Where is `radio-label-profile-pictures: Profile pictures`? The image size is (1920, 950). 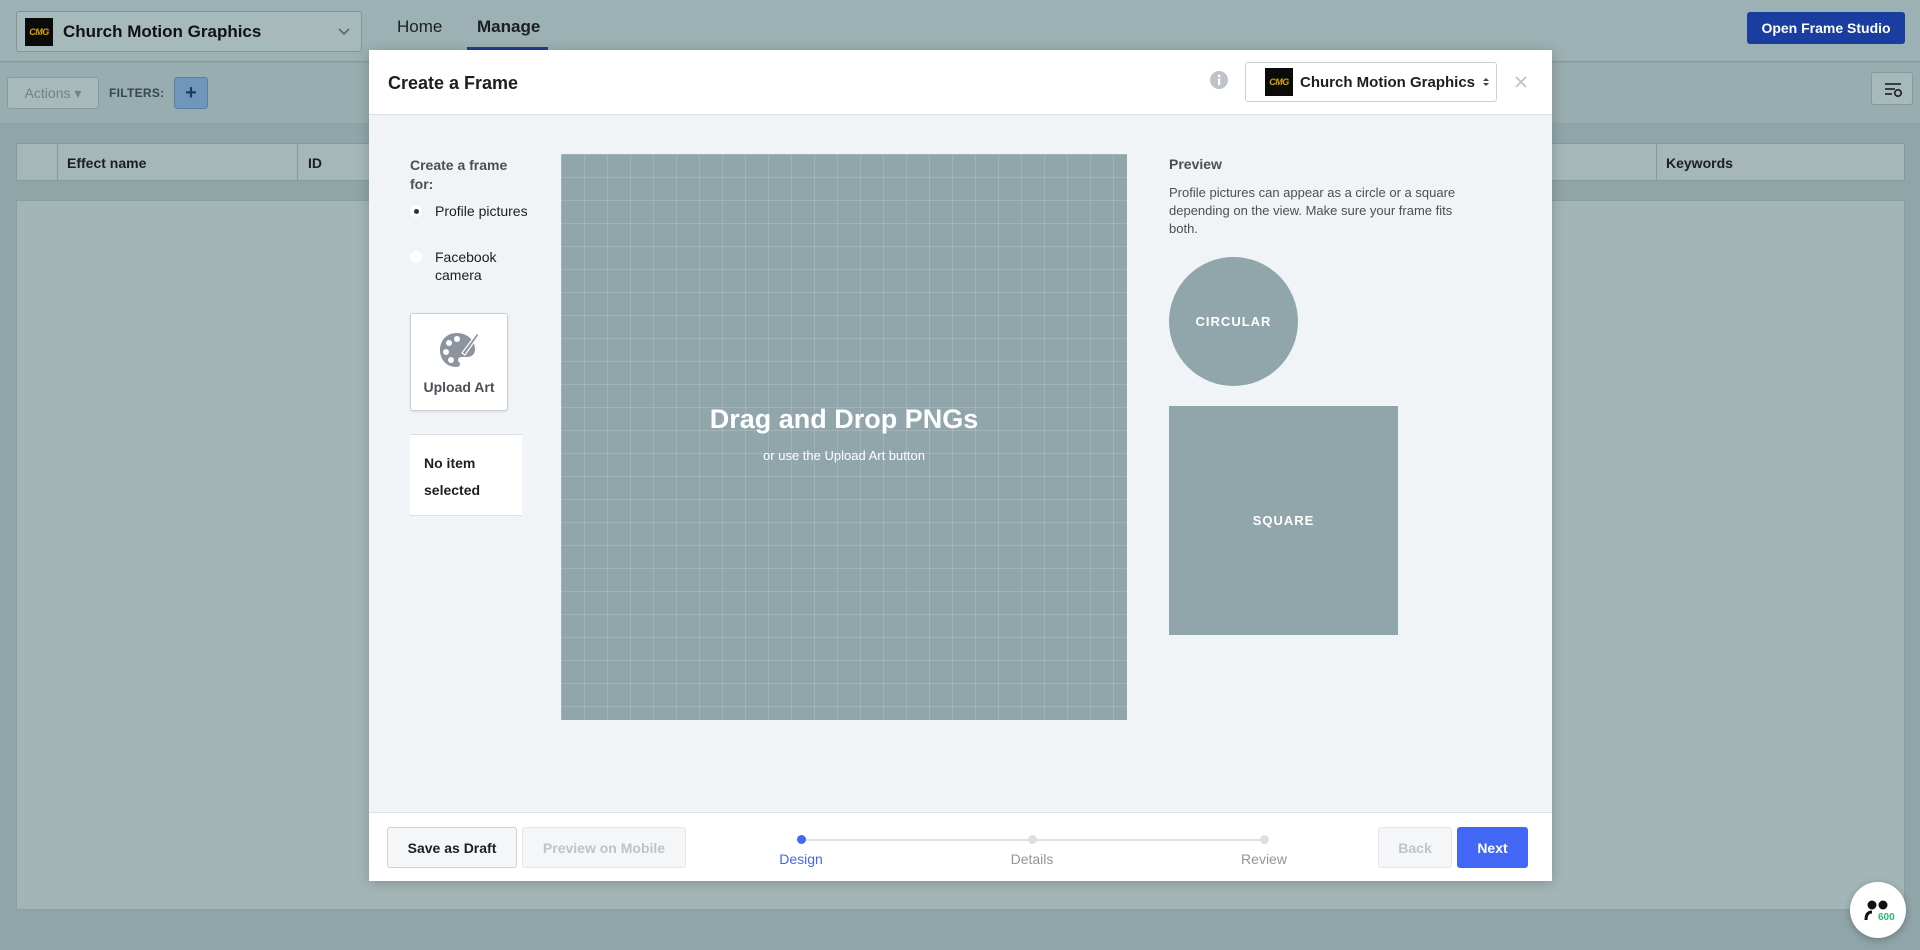 radio-label-profile-pictures: Profile pictures is located at coordinates (481, 211).